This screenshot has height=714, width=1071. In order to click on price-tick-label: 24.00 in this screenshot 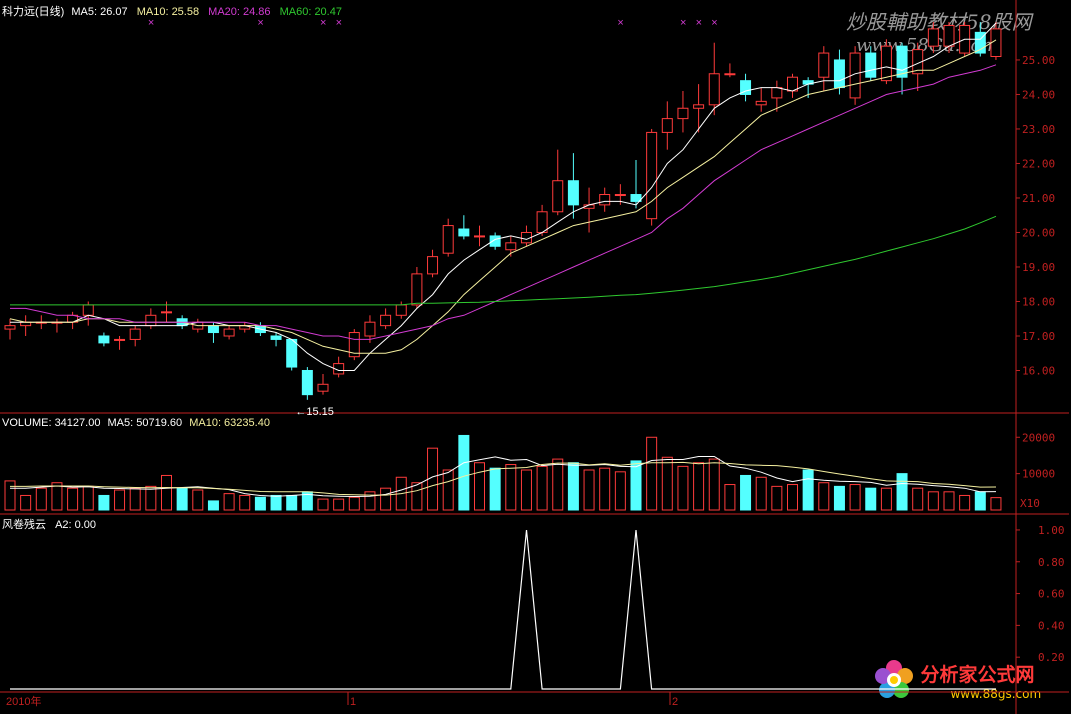, I will do `click(1038, 94)`.